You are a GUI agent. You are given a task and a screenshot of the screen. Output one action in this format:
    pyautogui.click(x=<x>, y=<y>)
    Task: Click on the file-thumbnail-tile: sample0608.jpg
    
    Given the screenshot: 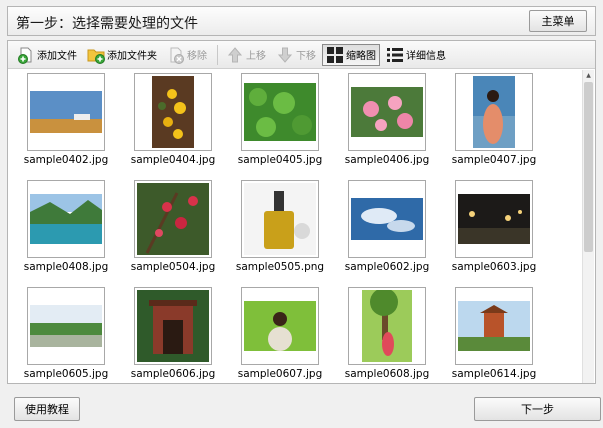 What is the action you would take?
    pyautogui.click(x=387, y=333)
    